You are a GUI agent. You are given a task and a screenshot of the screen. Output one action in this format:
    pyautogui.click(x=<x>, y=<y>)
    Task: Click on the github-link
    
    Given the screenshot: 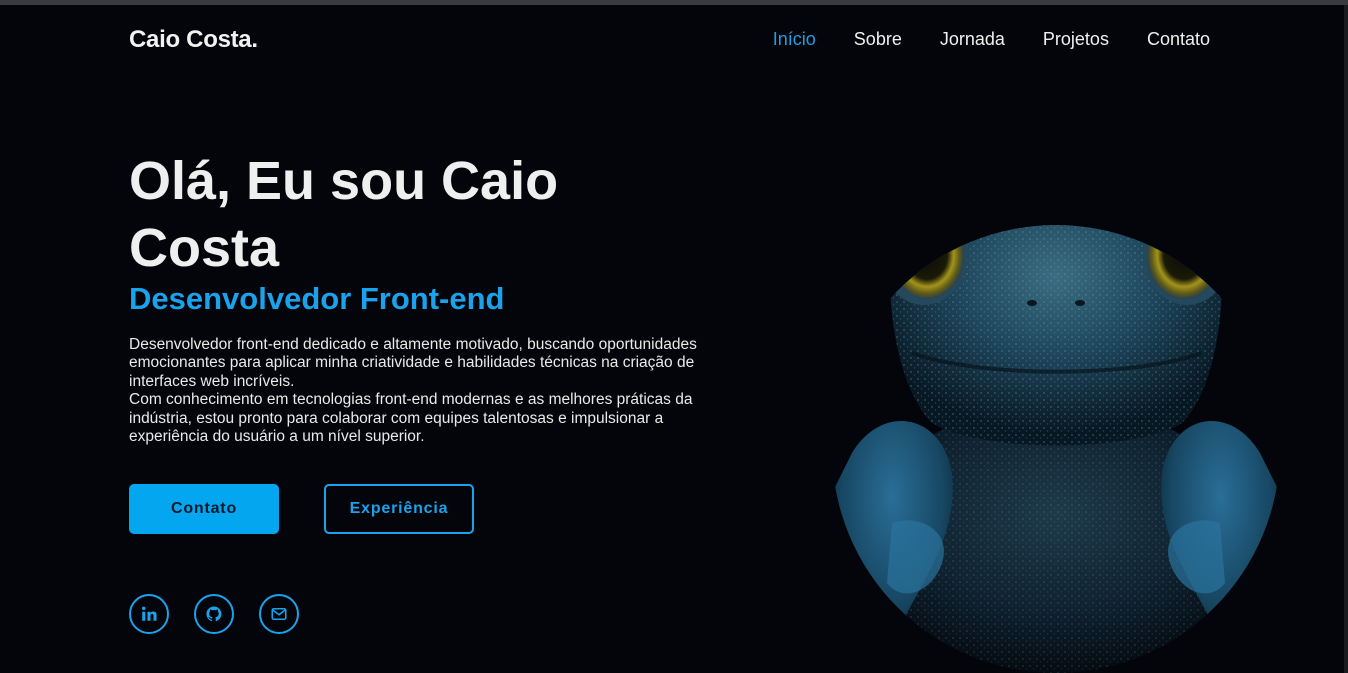 What is the action you would take?
    pyautogui.click(x=214, y=614)
    